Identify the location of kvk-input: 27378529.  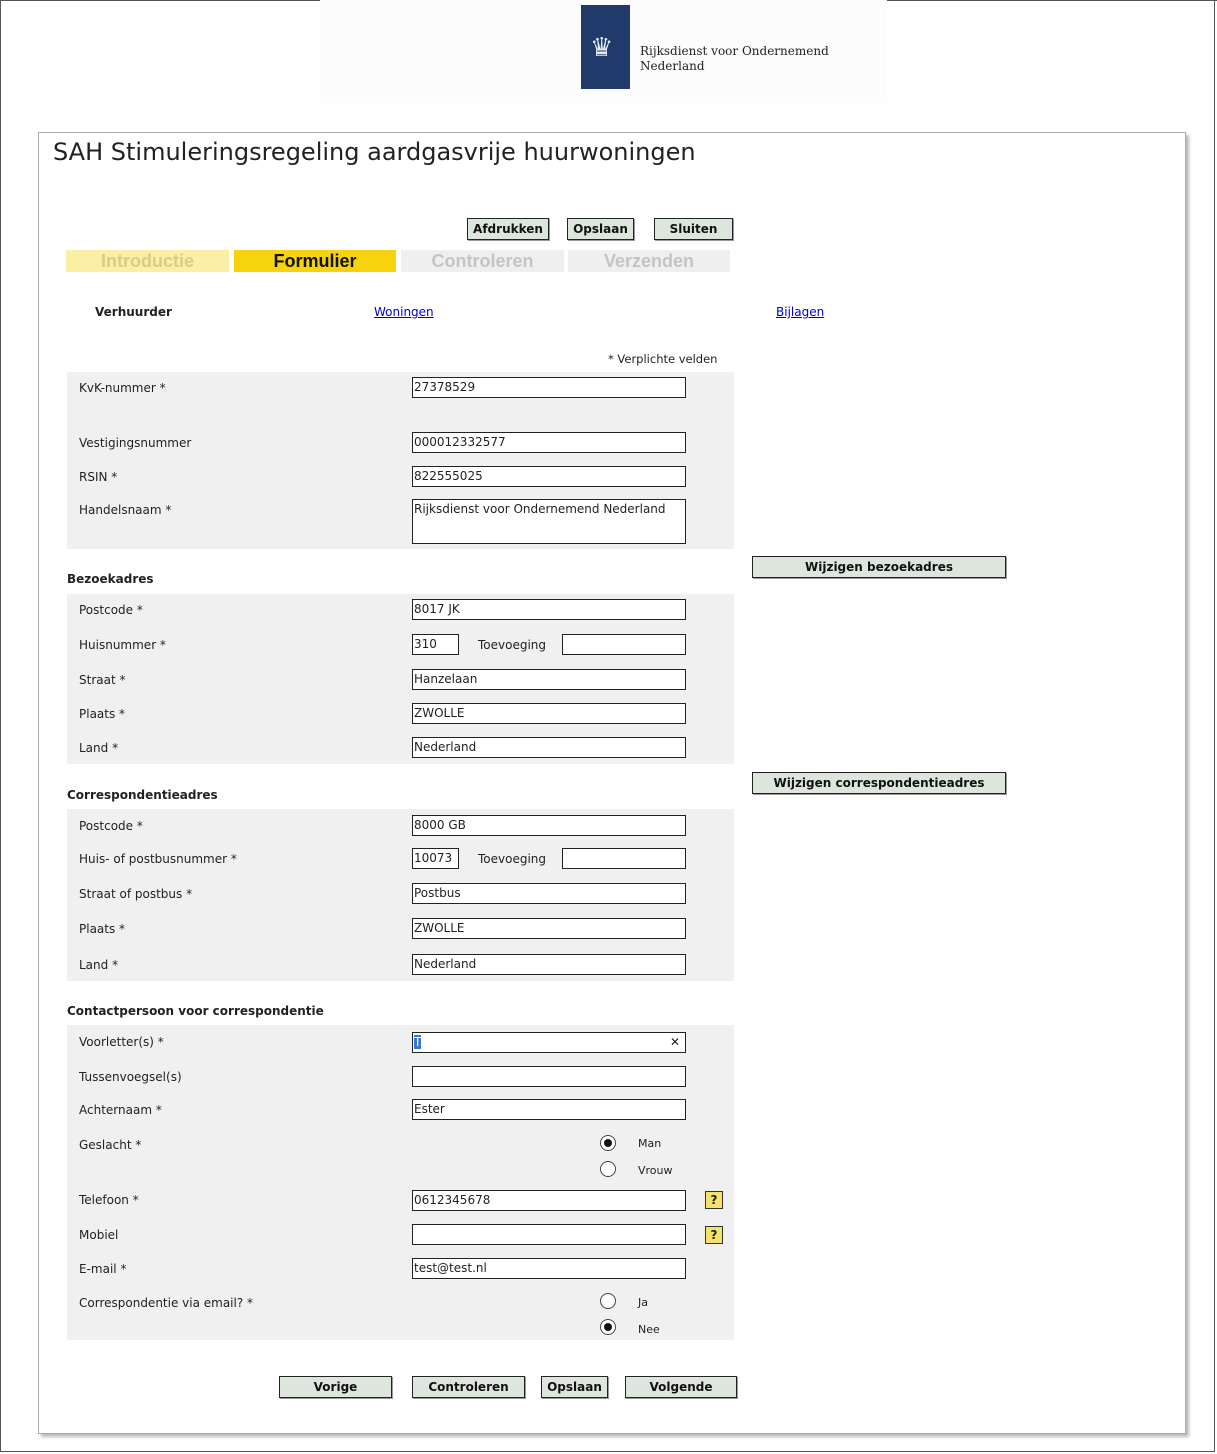
(549, 387).